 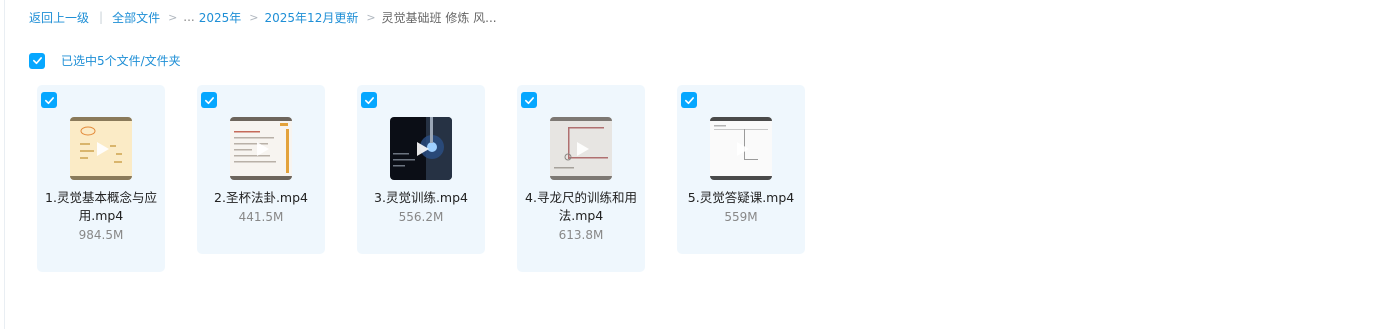 What do you see at coordinates (581, 235) in the screenshot?
I see `file-size: 613.8M` at bounding box center [581, 235].